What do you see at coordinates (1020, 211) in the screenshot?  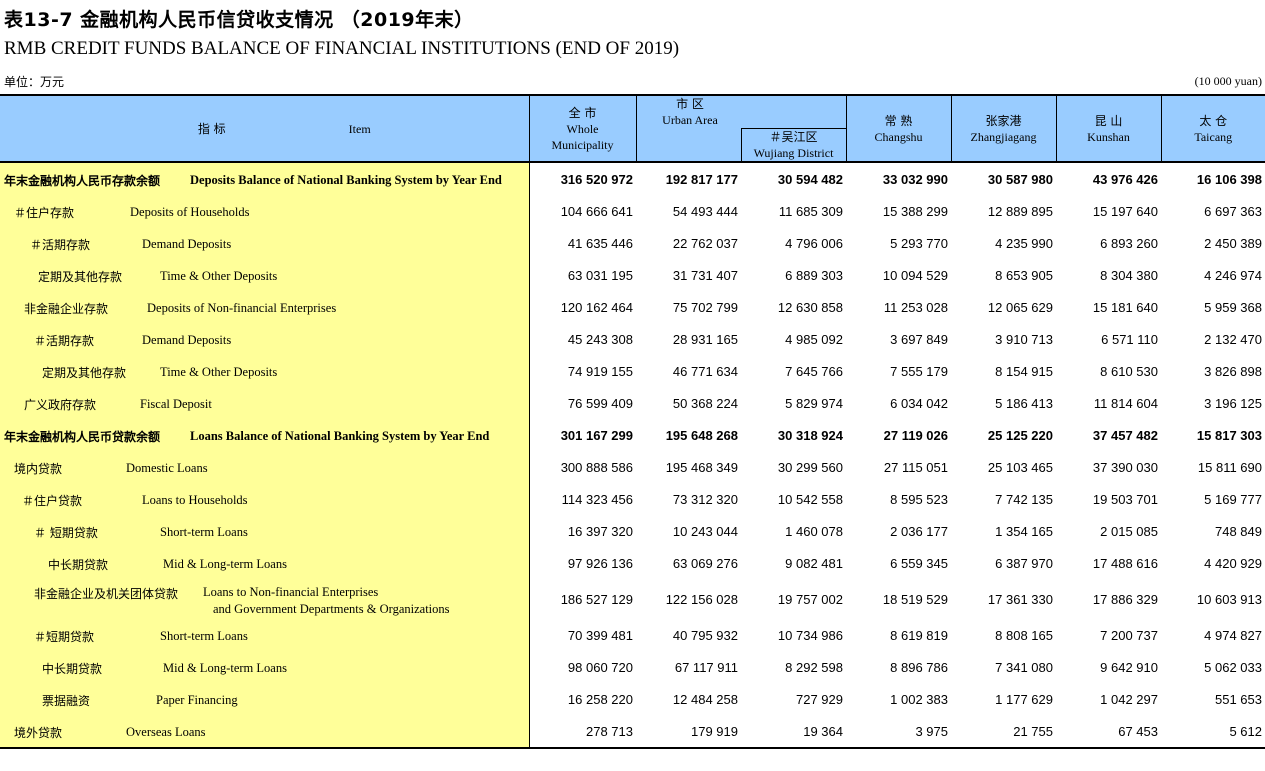 I see `cell-zhangjiagang: 12 889 895` at bounding box center [1020, 211].